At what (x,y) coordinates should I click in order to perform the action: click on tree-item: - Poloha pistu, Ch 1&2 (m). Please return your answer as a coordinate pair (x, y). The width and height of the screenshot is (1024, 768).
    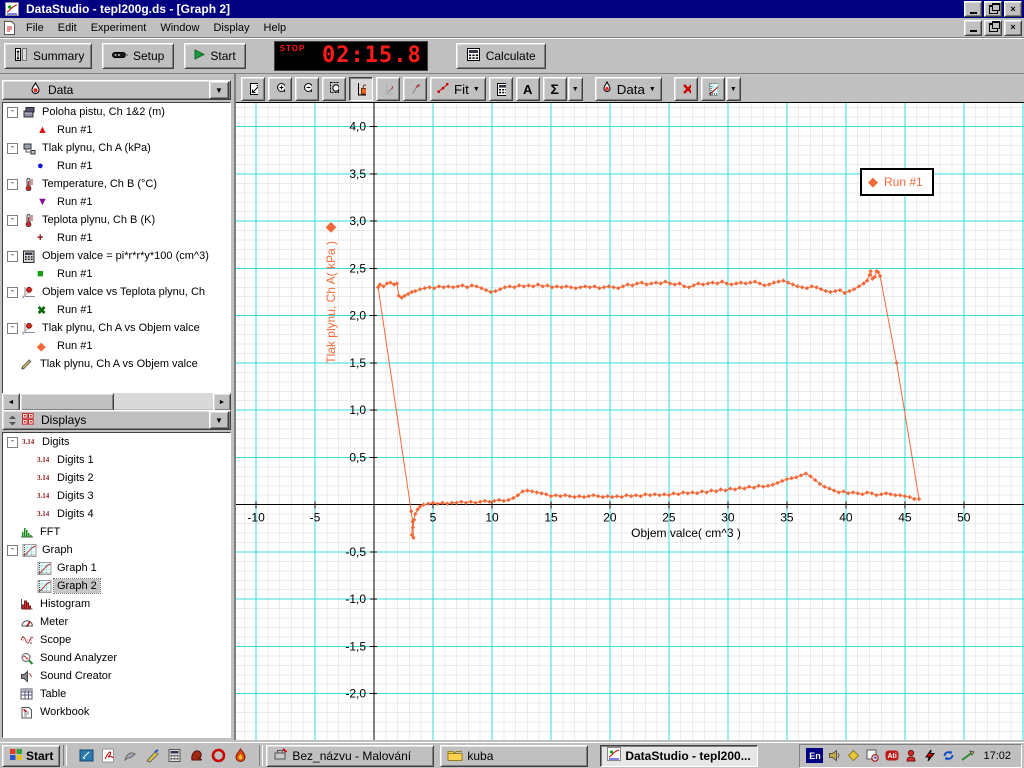
    Looking at the image, I should click on (116, 112).